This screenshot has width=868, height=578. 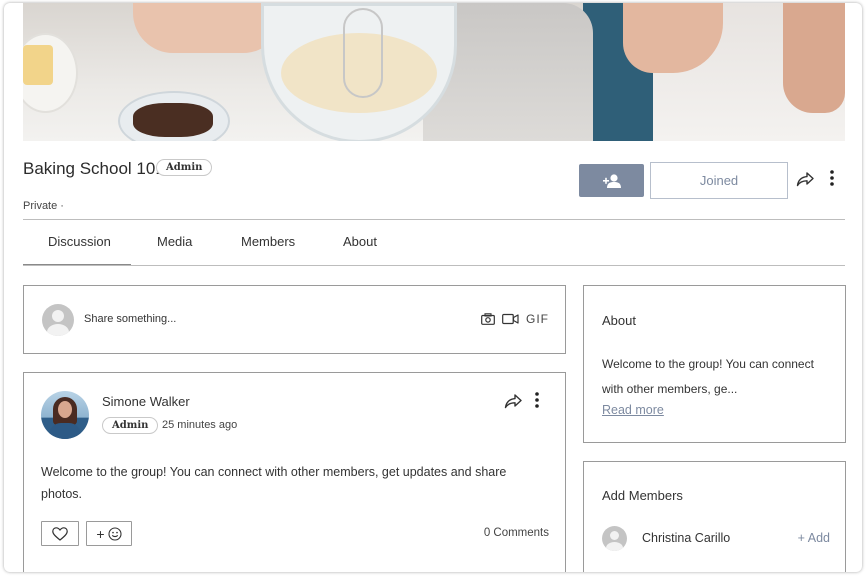 What do you see at coordinates (174, 241) in the screenshot?
I see `tab-media: Media` at bounding box center [174, 241].